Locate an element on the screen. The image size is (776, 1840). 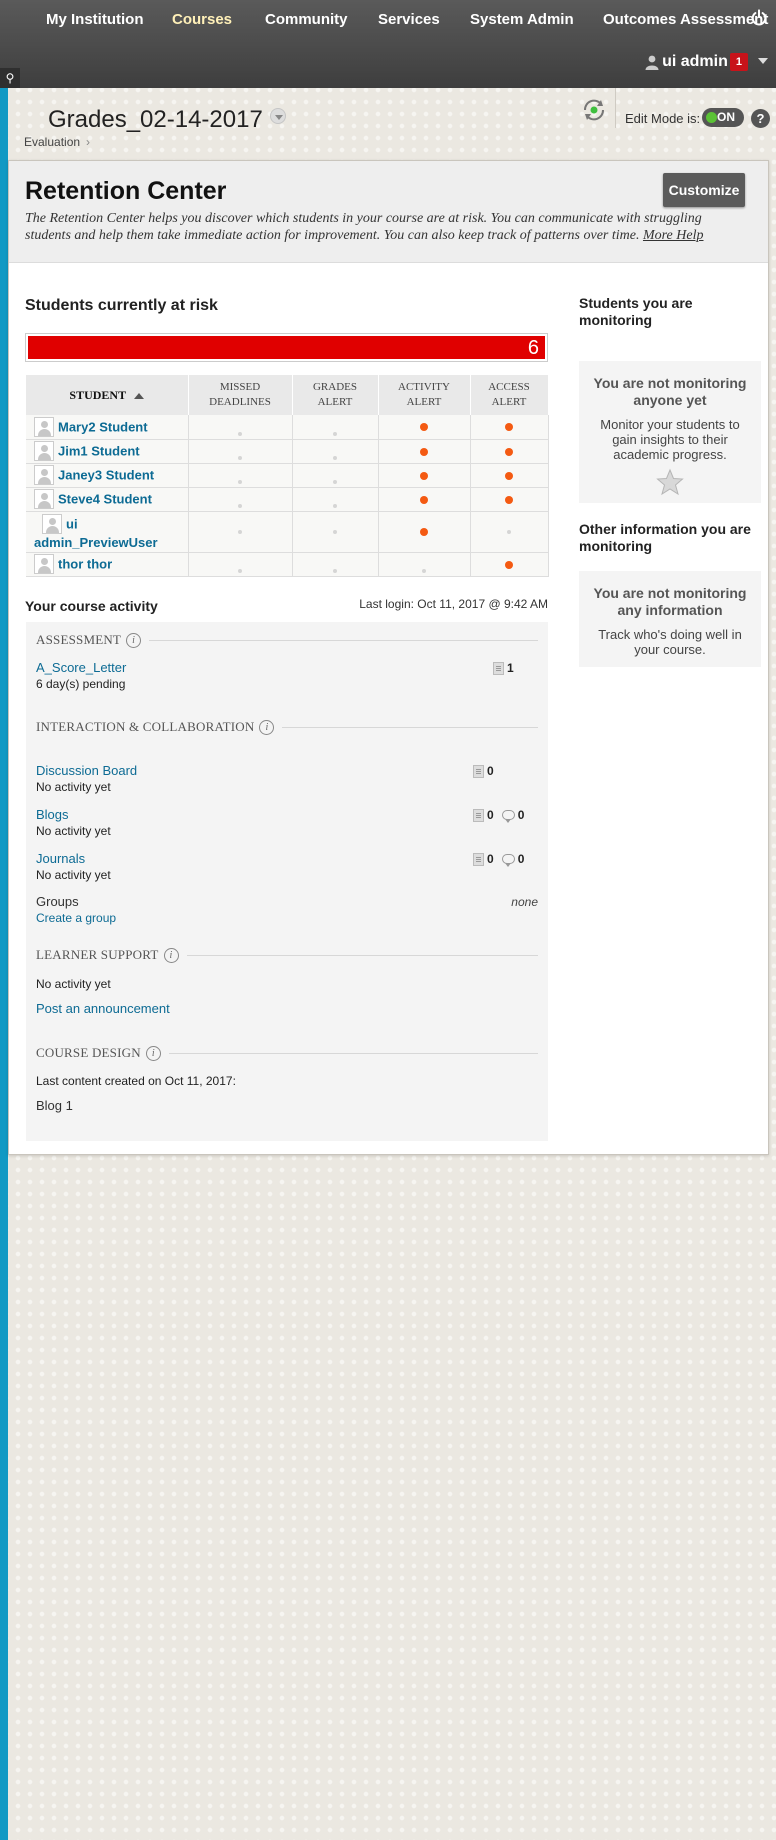
course-design-note: Last content created on Oct 11, 2017: is located at coordinates (136, 1081).